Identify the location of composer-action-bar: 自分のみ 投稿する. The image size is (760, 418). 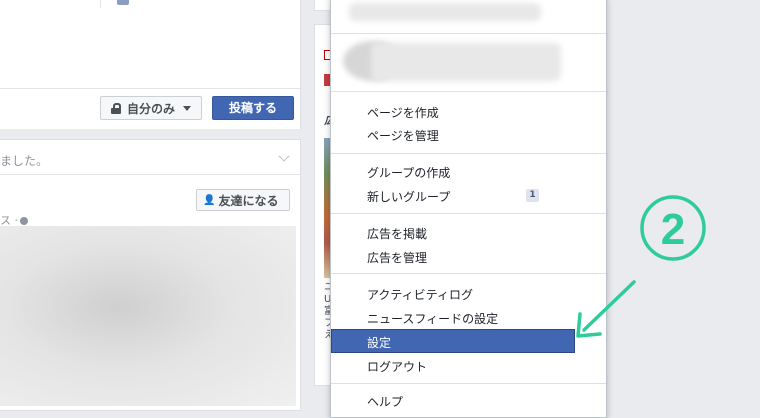
(150, 108).